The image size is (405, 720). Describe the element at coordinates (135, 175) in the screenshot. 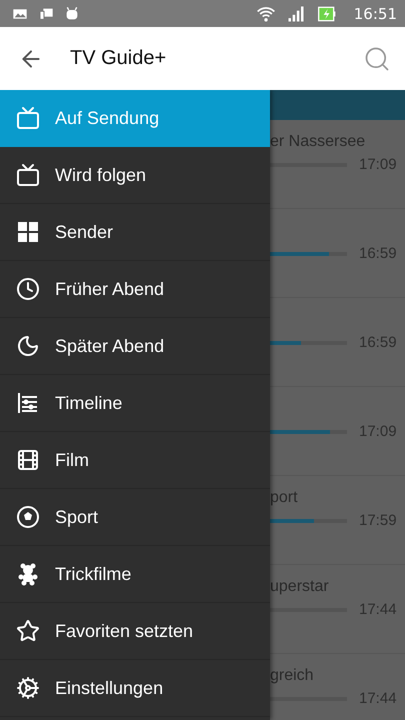

I see `drawer-item: Wird folgen` at that location.